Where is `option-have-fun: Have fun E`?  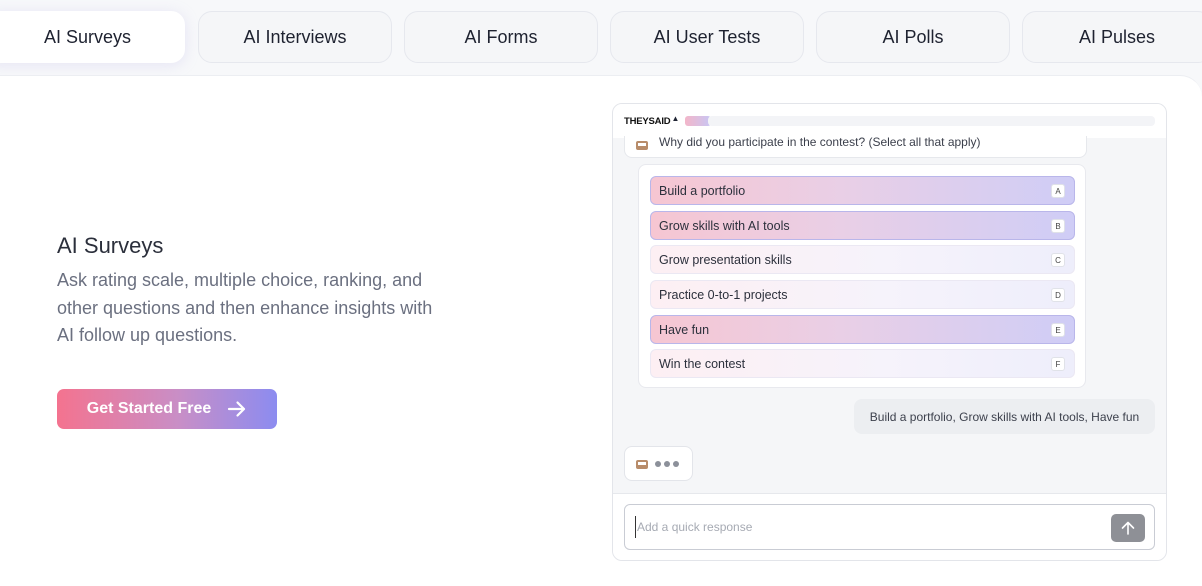 option-have-fun: Have fun E is located at coordinates (862, 329).